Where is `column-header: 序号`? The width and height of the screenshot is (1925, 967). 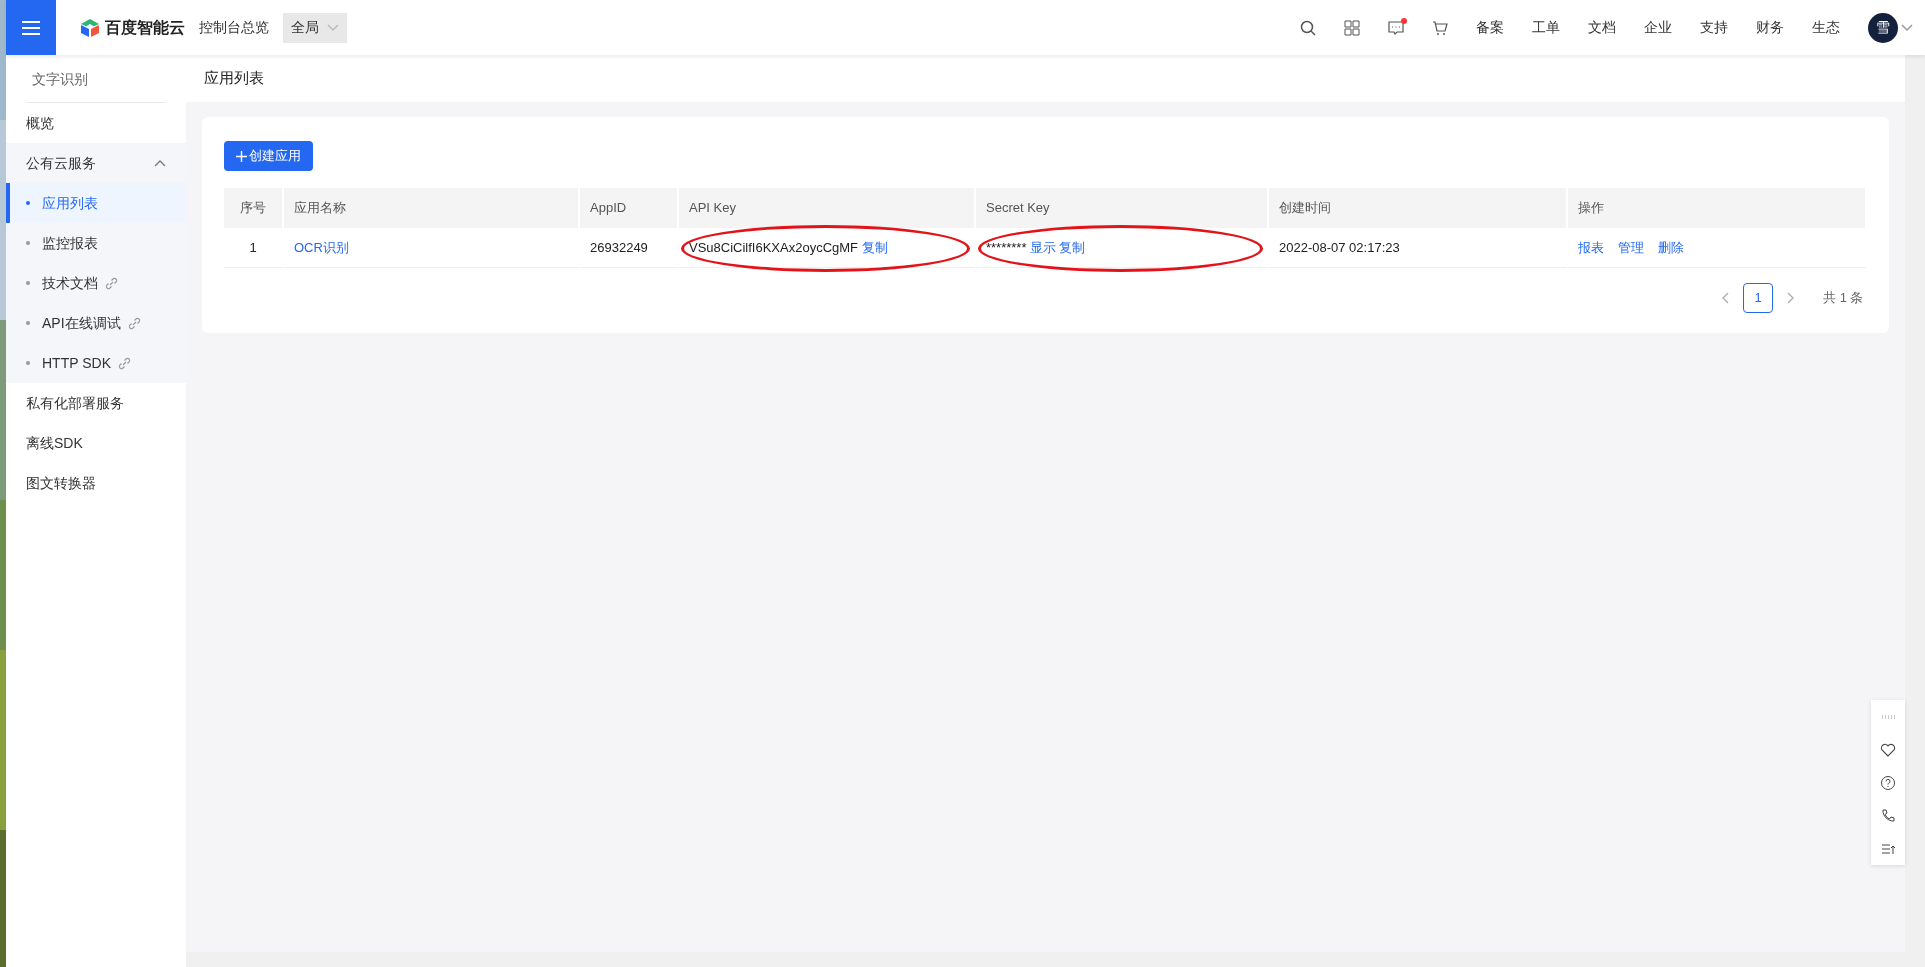 column-header: 序号 is located at coordinates (254, 208).